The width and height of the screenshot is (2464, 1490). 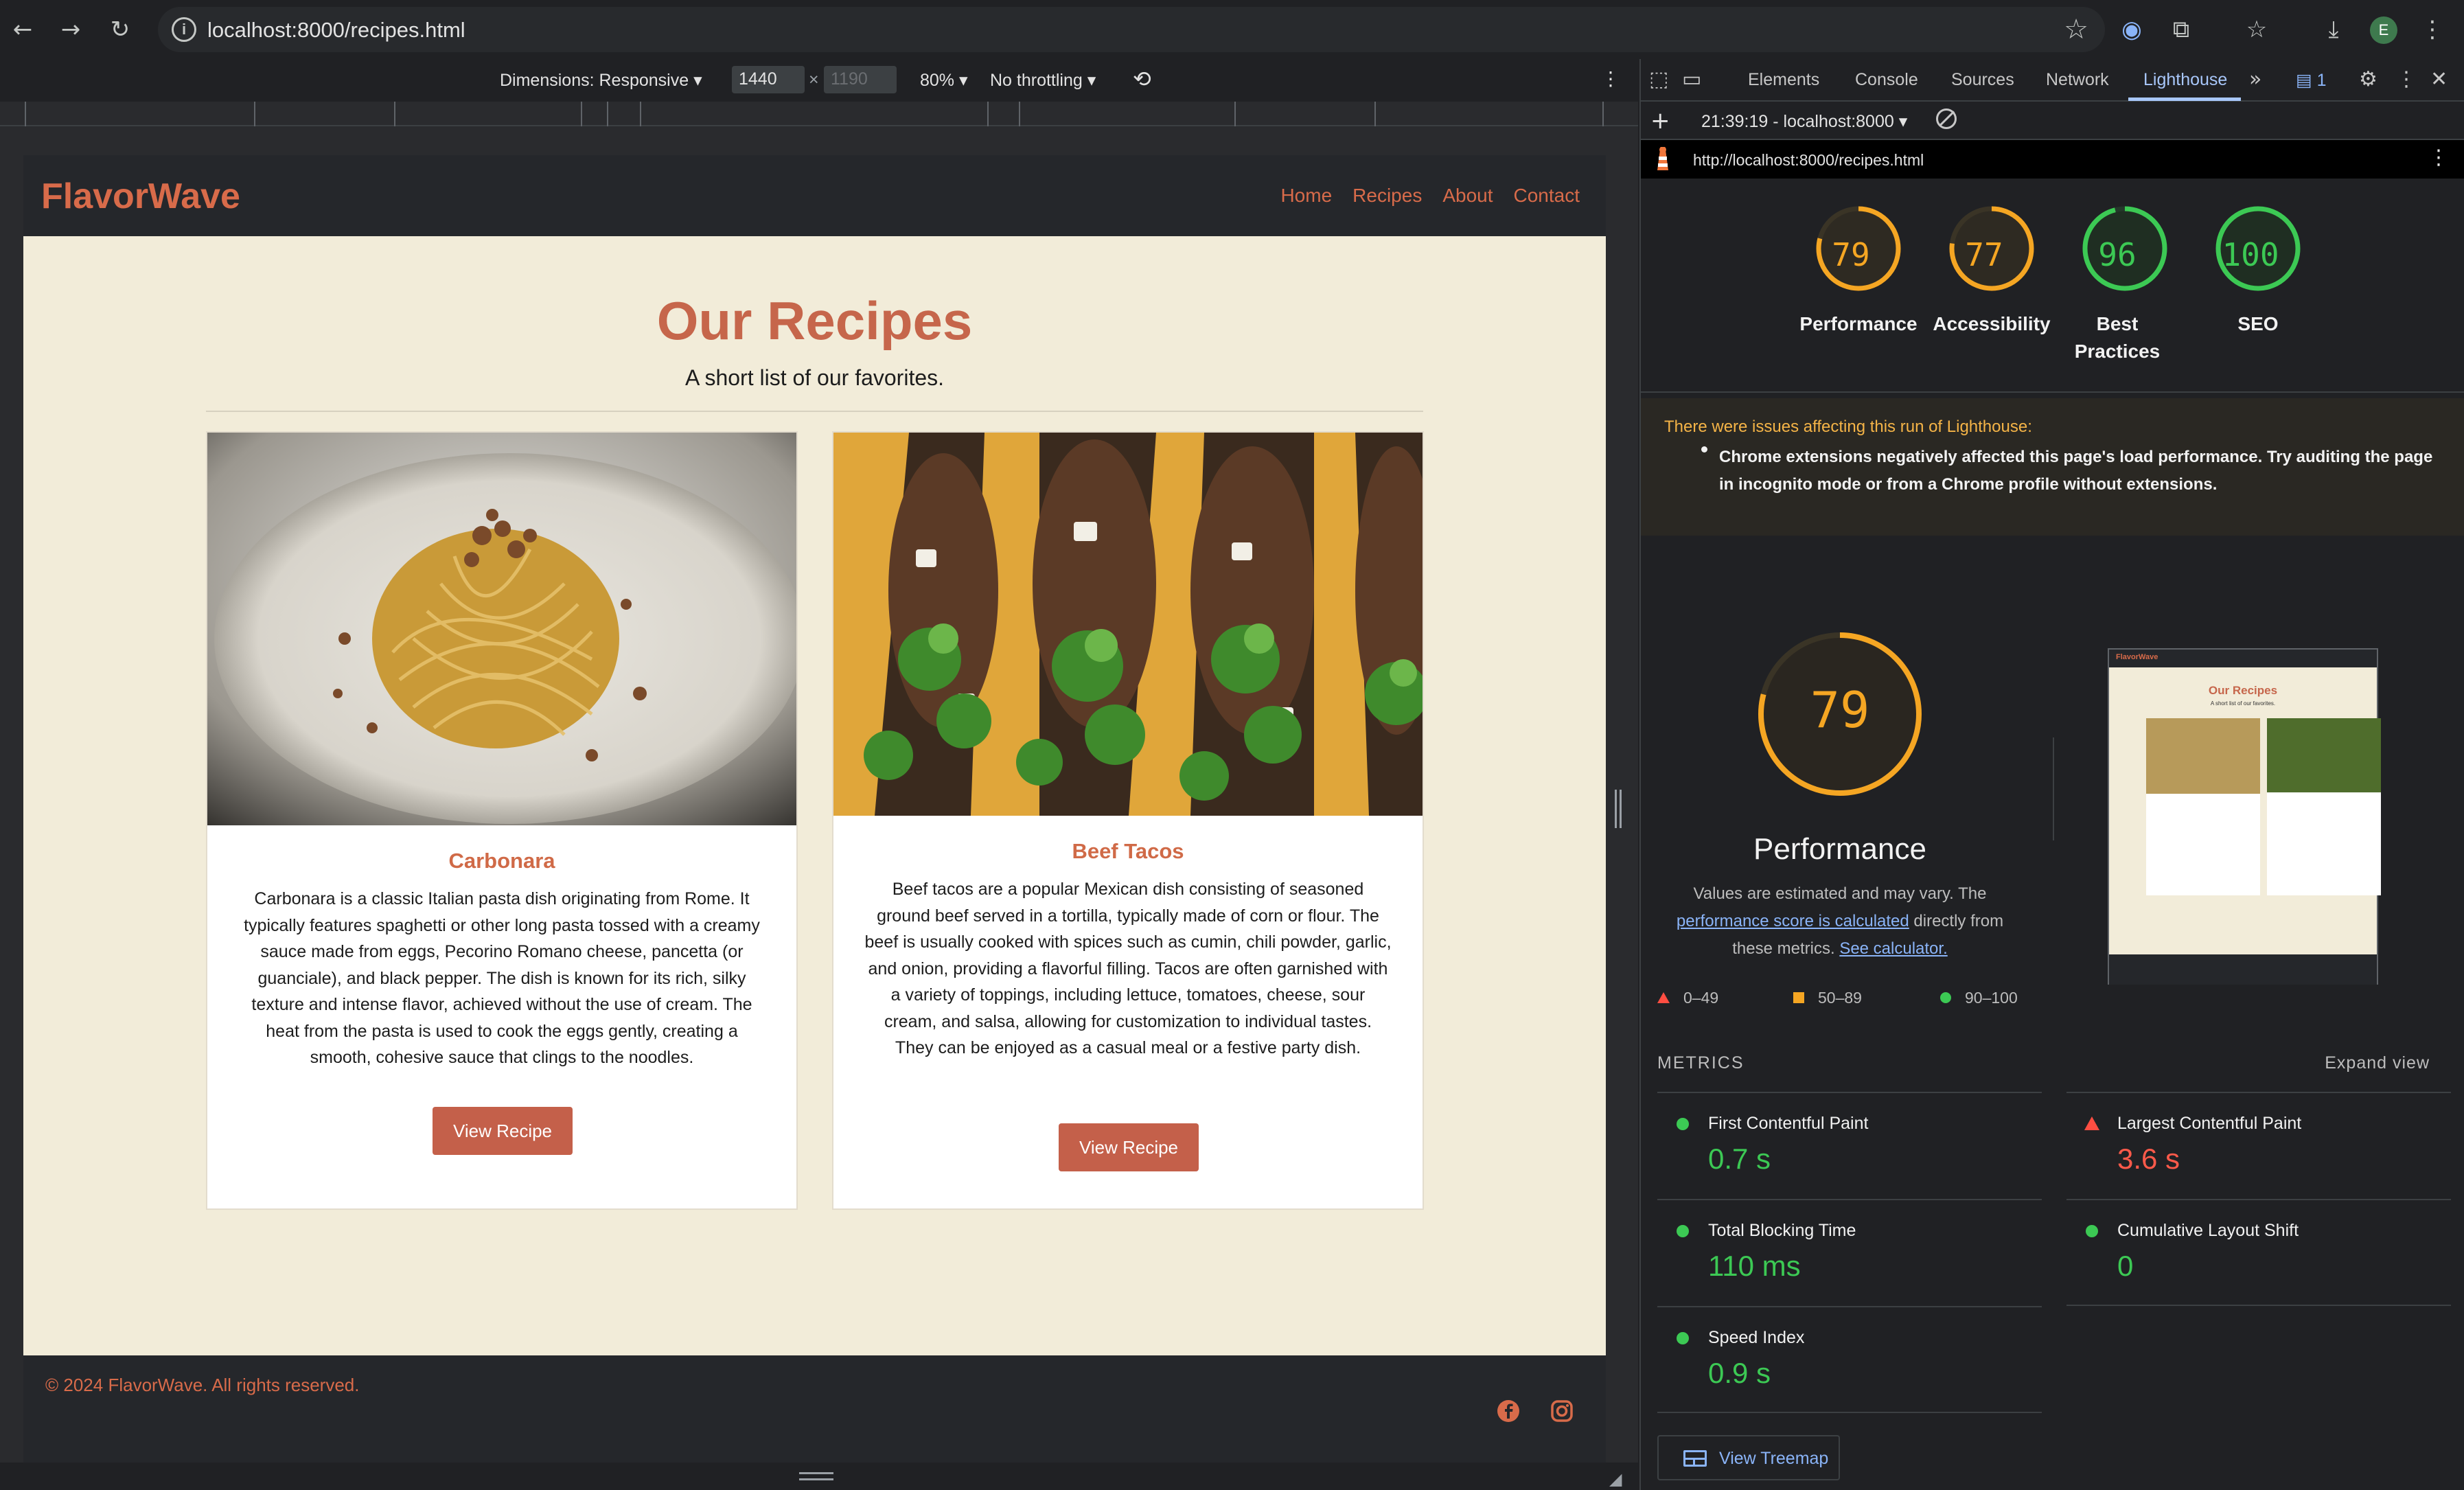 I want to click on legend-average: 50–89, so click(x=1827, y=998).